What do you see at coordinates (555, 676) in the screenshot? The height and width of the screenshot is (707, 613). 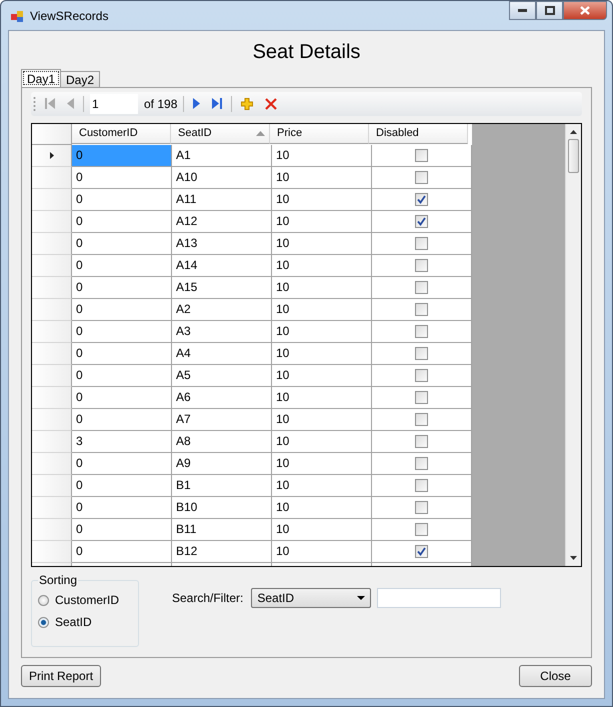 I see `close-button: Close` at bounding box center [555, 676].